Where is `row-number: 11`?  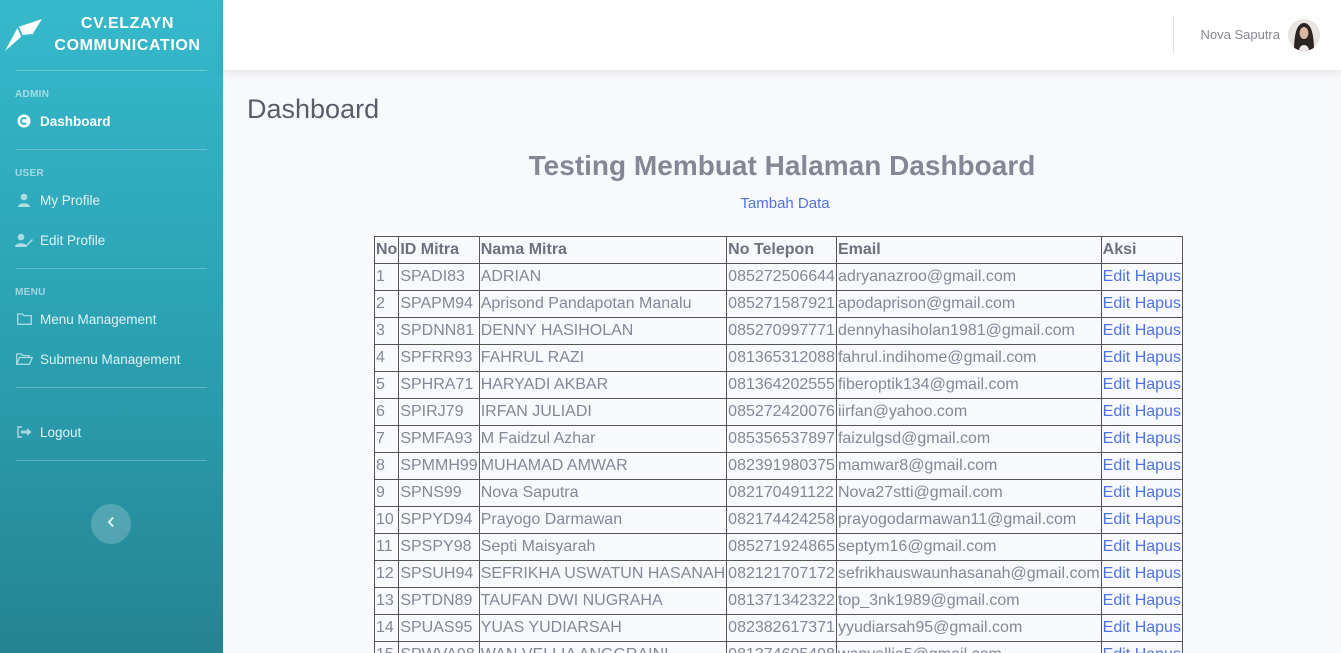
row-number: 11 is located at coordinates (386, 547).